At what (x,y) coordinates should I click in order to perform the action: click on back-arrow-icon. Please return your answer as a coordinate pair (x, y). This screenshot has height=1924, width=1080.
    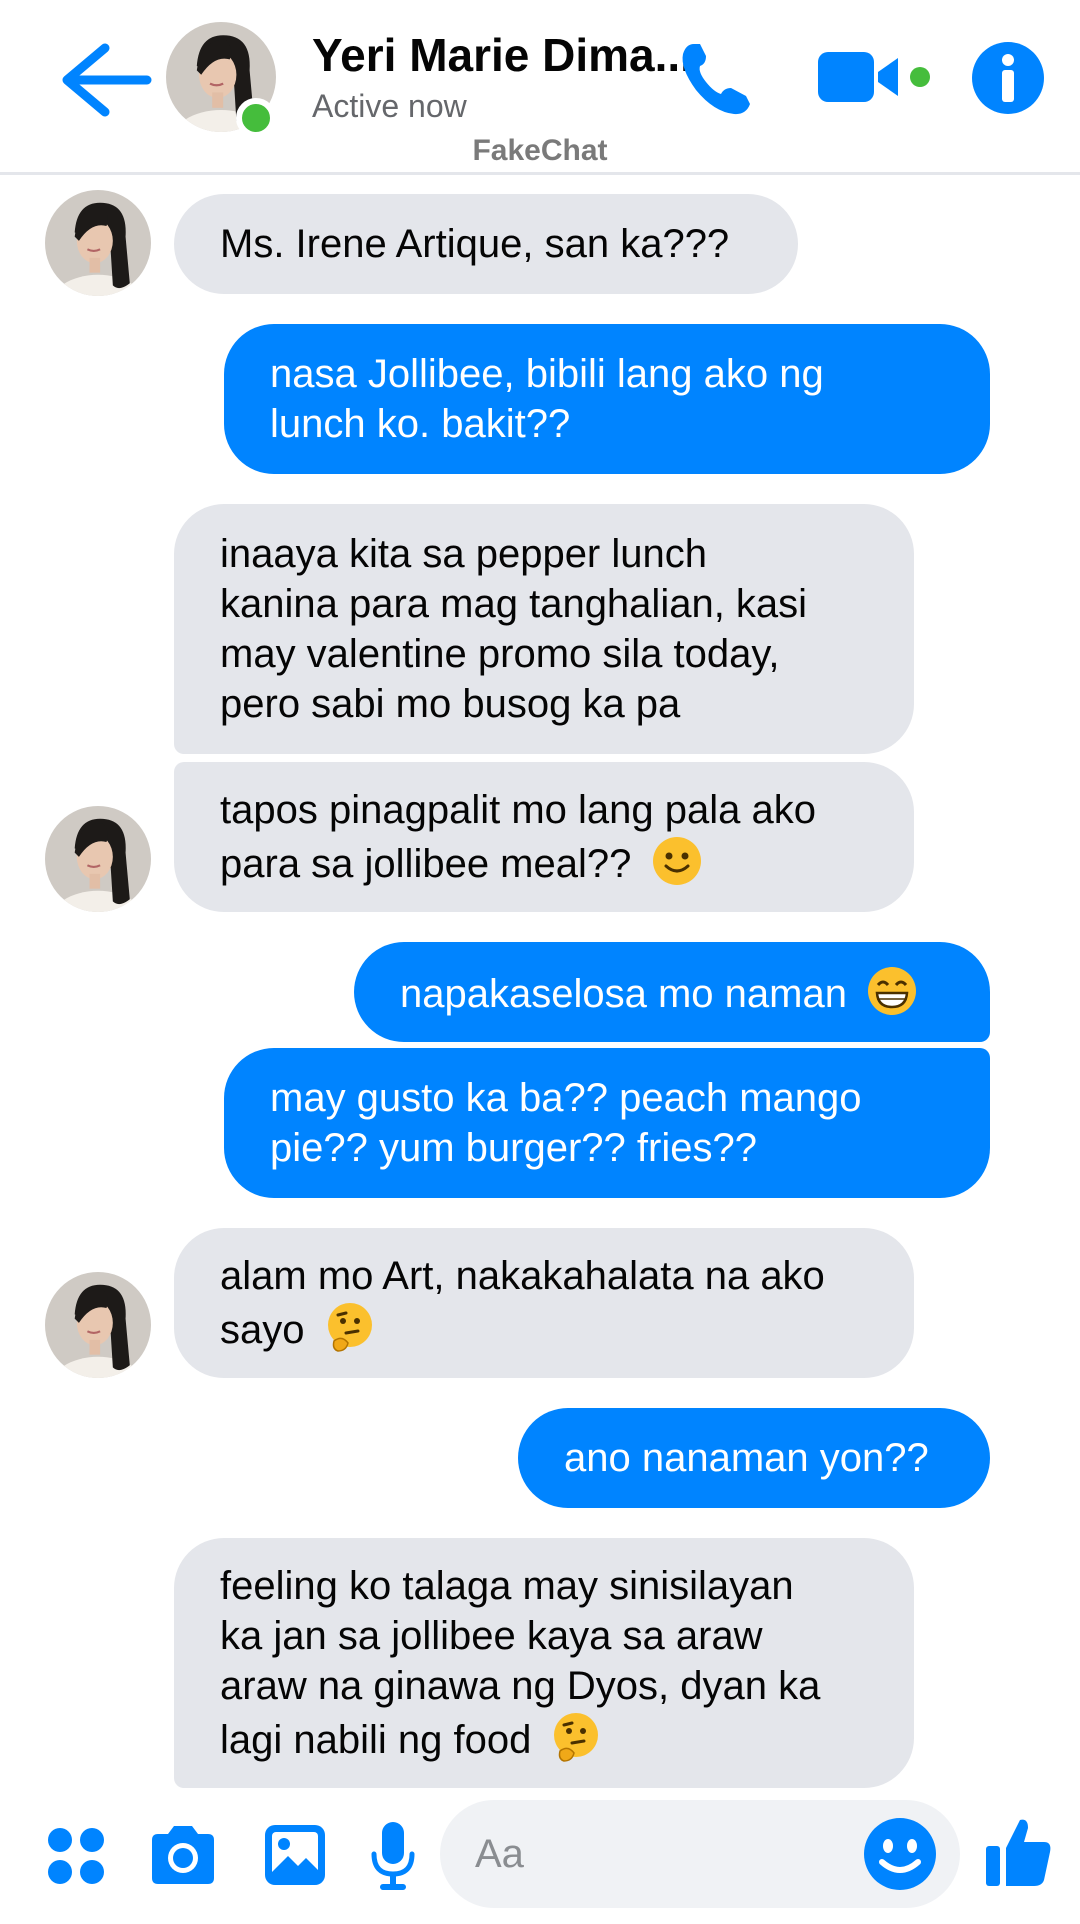
    Looking at the image, I should click on (105, 80).